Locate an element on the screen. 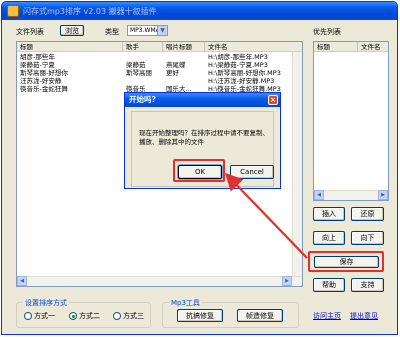 This screenshot has width=400, height=337. arrow-icon is located at coordinates (266, 215).